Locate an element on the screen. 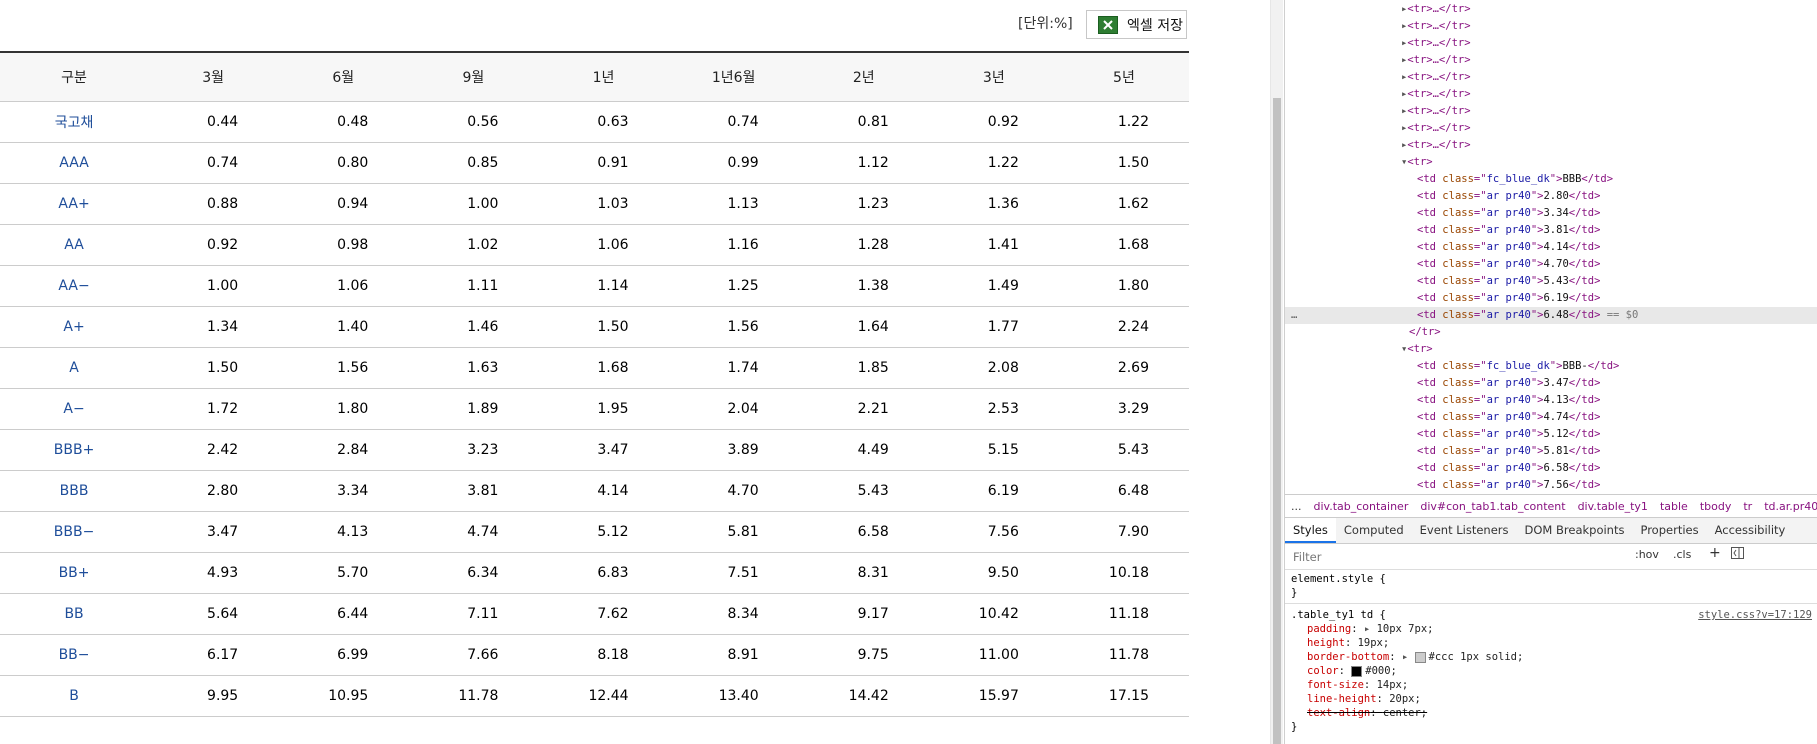 This screenshot has width=1817, height=744. dom-node: </tr> is located at coordinates (1551, 332).